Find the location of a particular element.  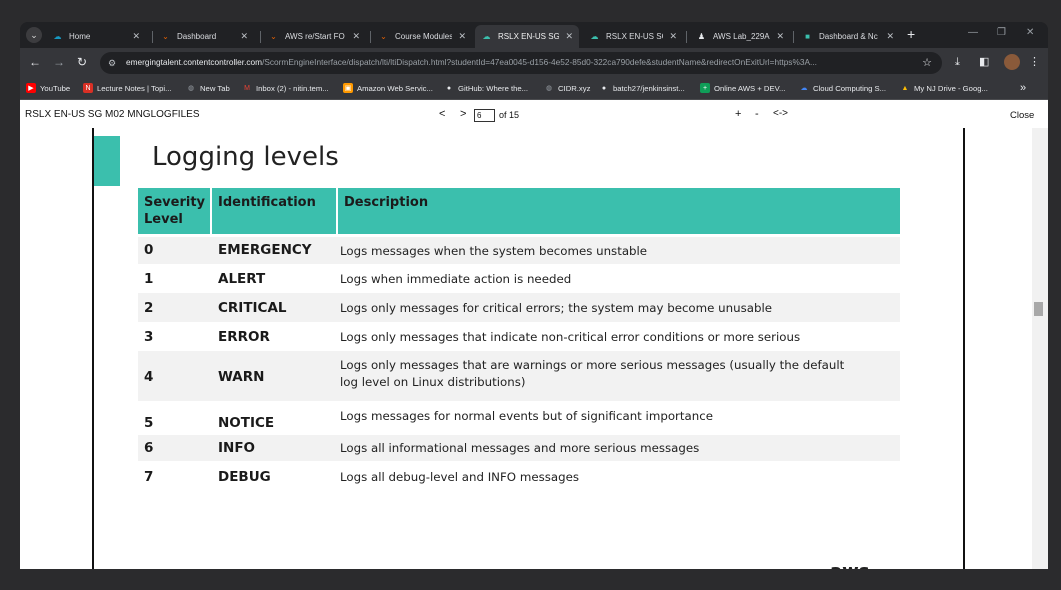

bookmark-star-icon: ☆ is located at coordinates (927, 62).